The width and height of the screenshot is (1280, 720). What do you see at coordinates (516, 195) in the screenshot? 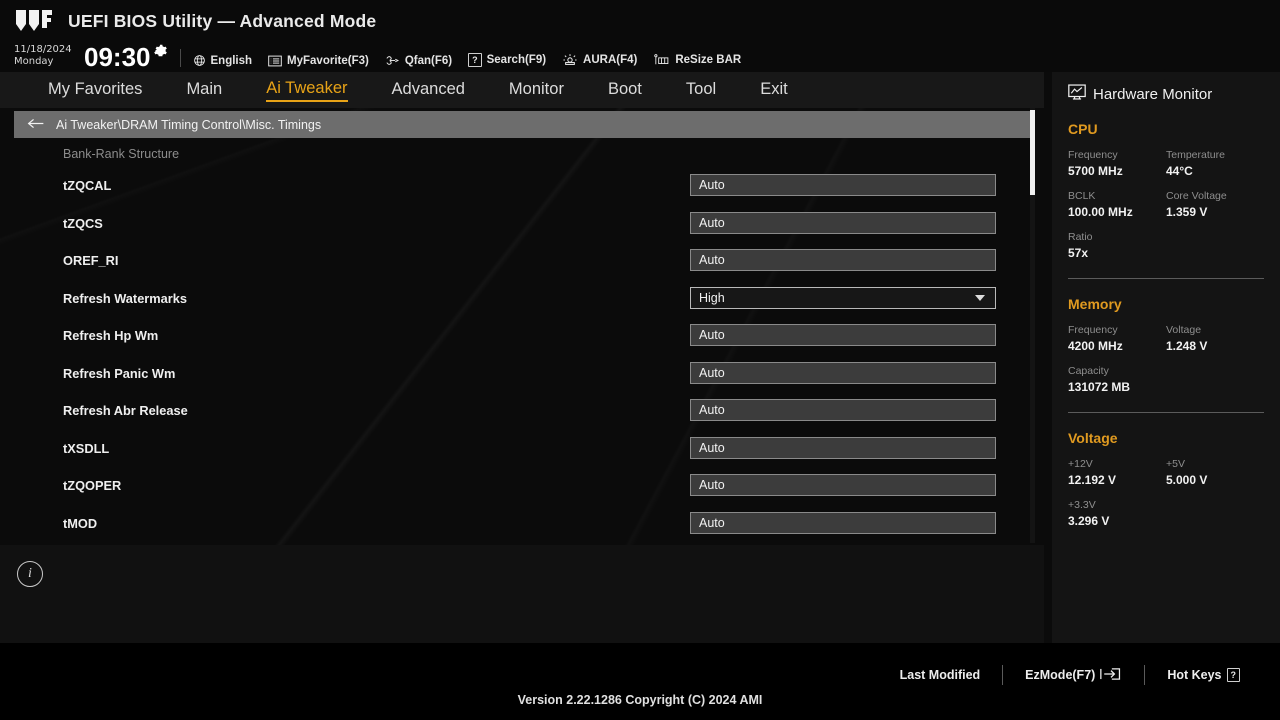
I see `setting-row: tZQCAL Auto` at bounding box center [516, 195].